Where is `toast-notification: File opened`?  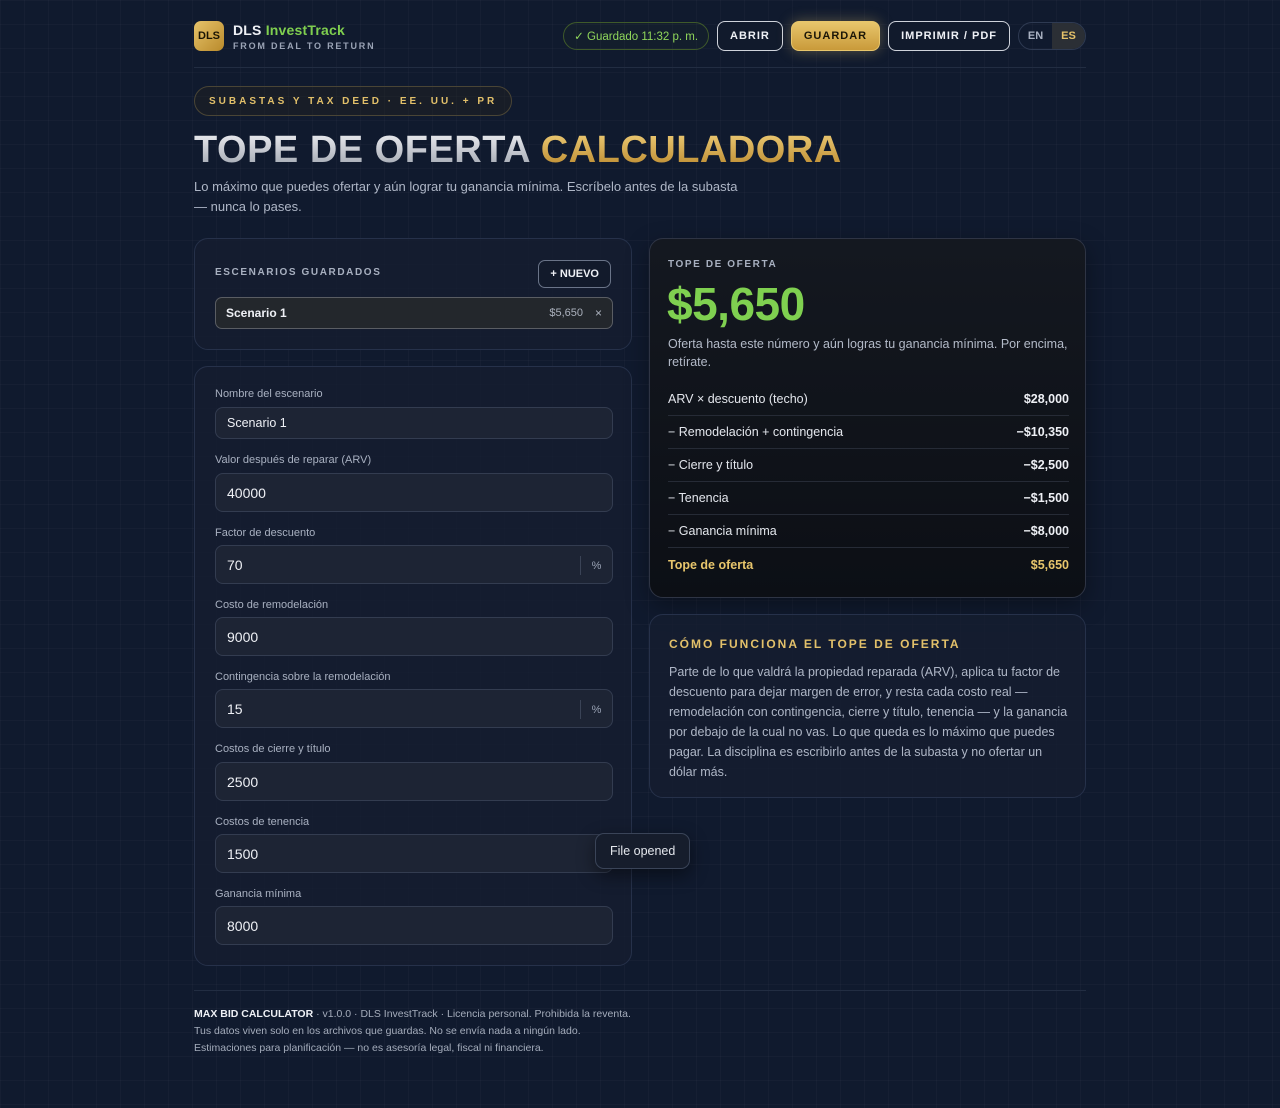 toast-notification: File opened is located at coordinates (643, 851).